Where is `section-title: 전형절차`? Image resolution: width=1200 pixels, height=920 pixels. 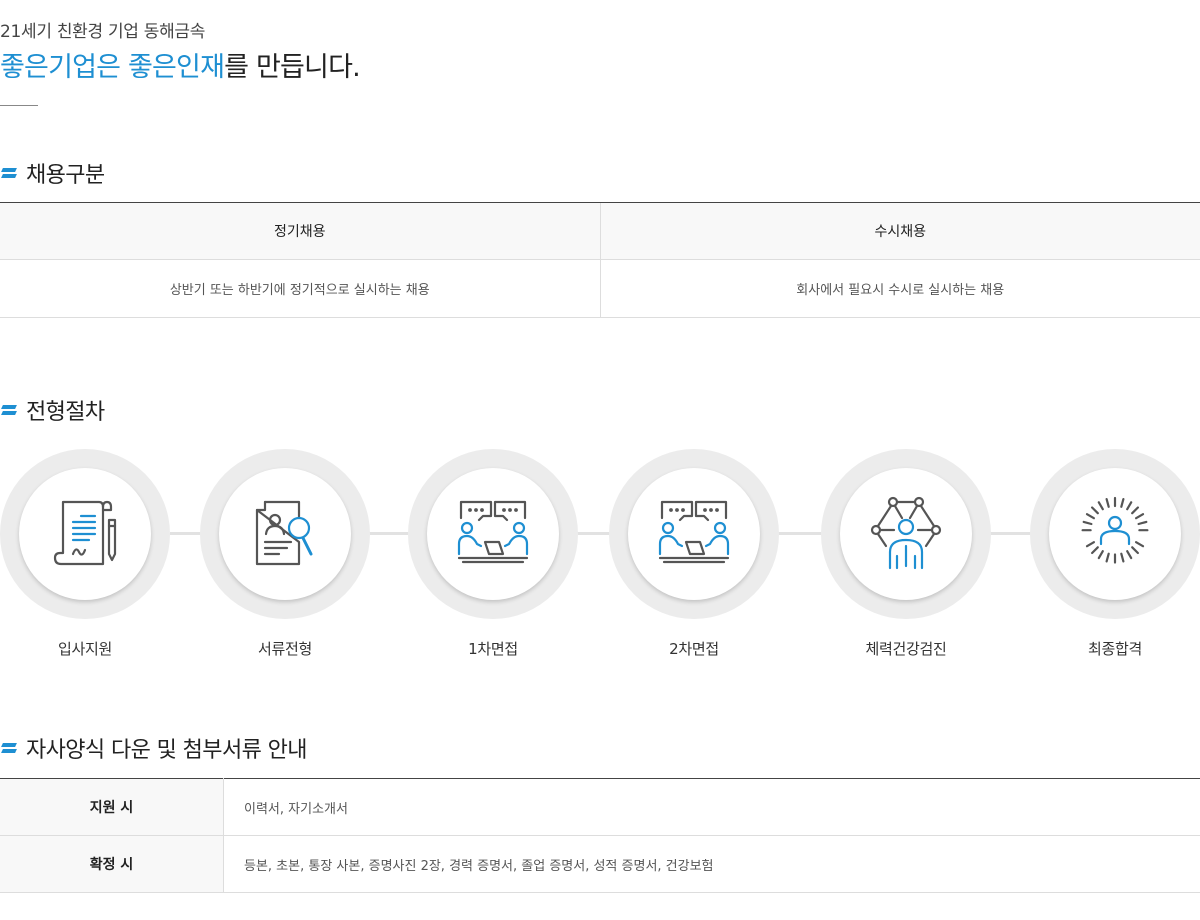
section-title: 전형절차 is located at coordinates (65, 412).